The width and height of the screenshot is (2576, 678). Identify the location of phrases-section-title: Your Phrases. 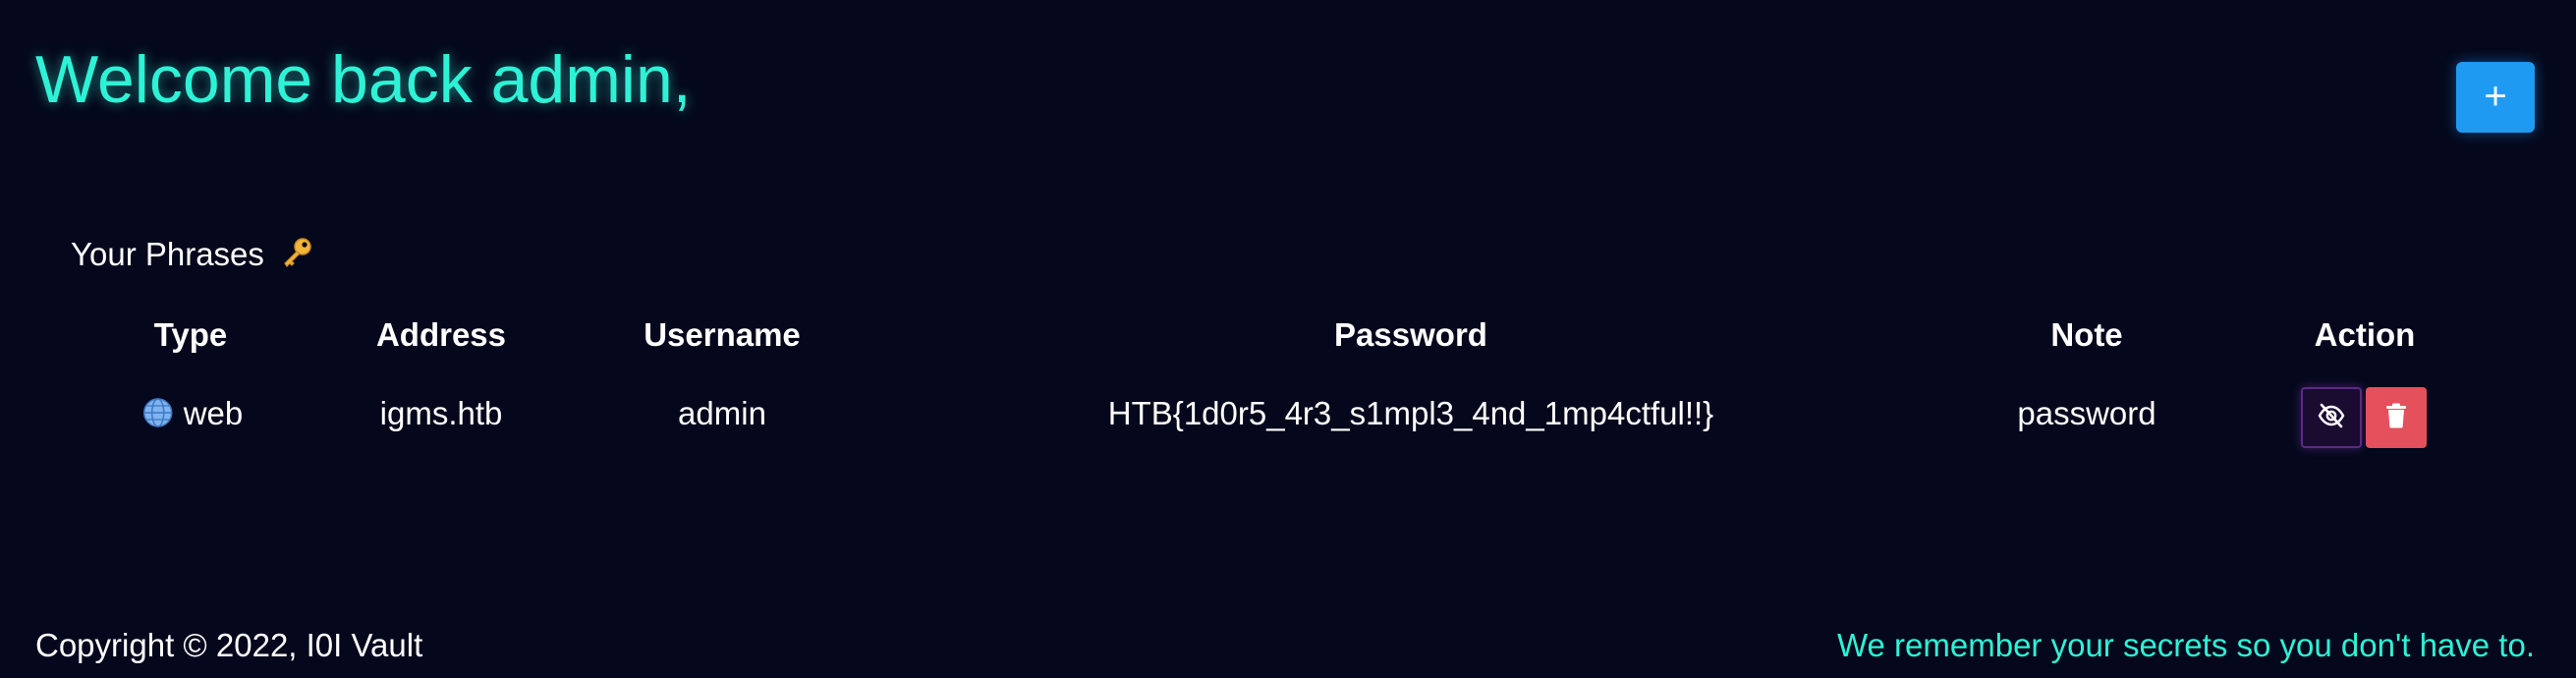
(192, 256).